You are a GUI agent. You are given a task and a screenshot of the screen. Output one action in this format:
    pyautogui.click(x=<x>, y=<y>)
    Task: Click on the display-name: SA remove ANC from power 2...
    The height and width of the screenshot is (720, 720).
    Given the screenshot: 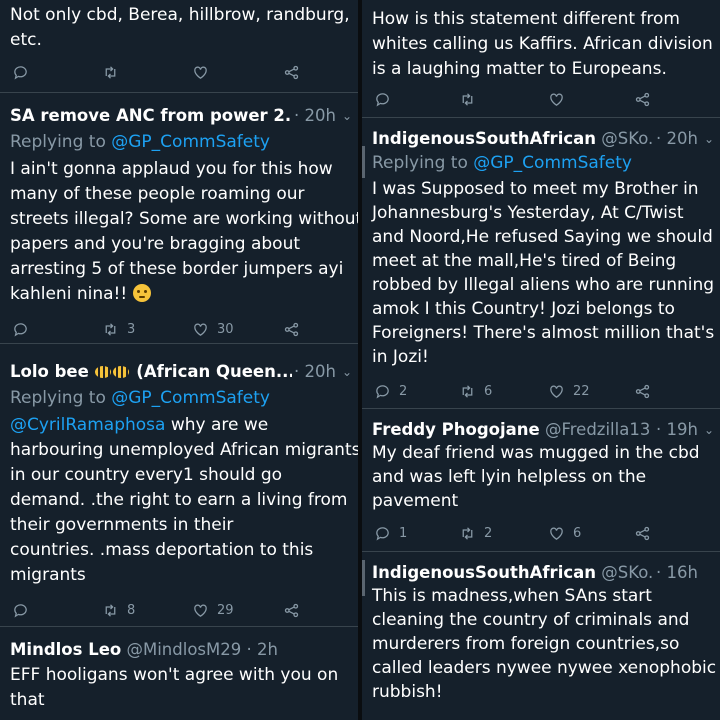 What is the action you would take?
    pyautogui.click(x=157, y=115)
    